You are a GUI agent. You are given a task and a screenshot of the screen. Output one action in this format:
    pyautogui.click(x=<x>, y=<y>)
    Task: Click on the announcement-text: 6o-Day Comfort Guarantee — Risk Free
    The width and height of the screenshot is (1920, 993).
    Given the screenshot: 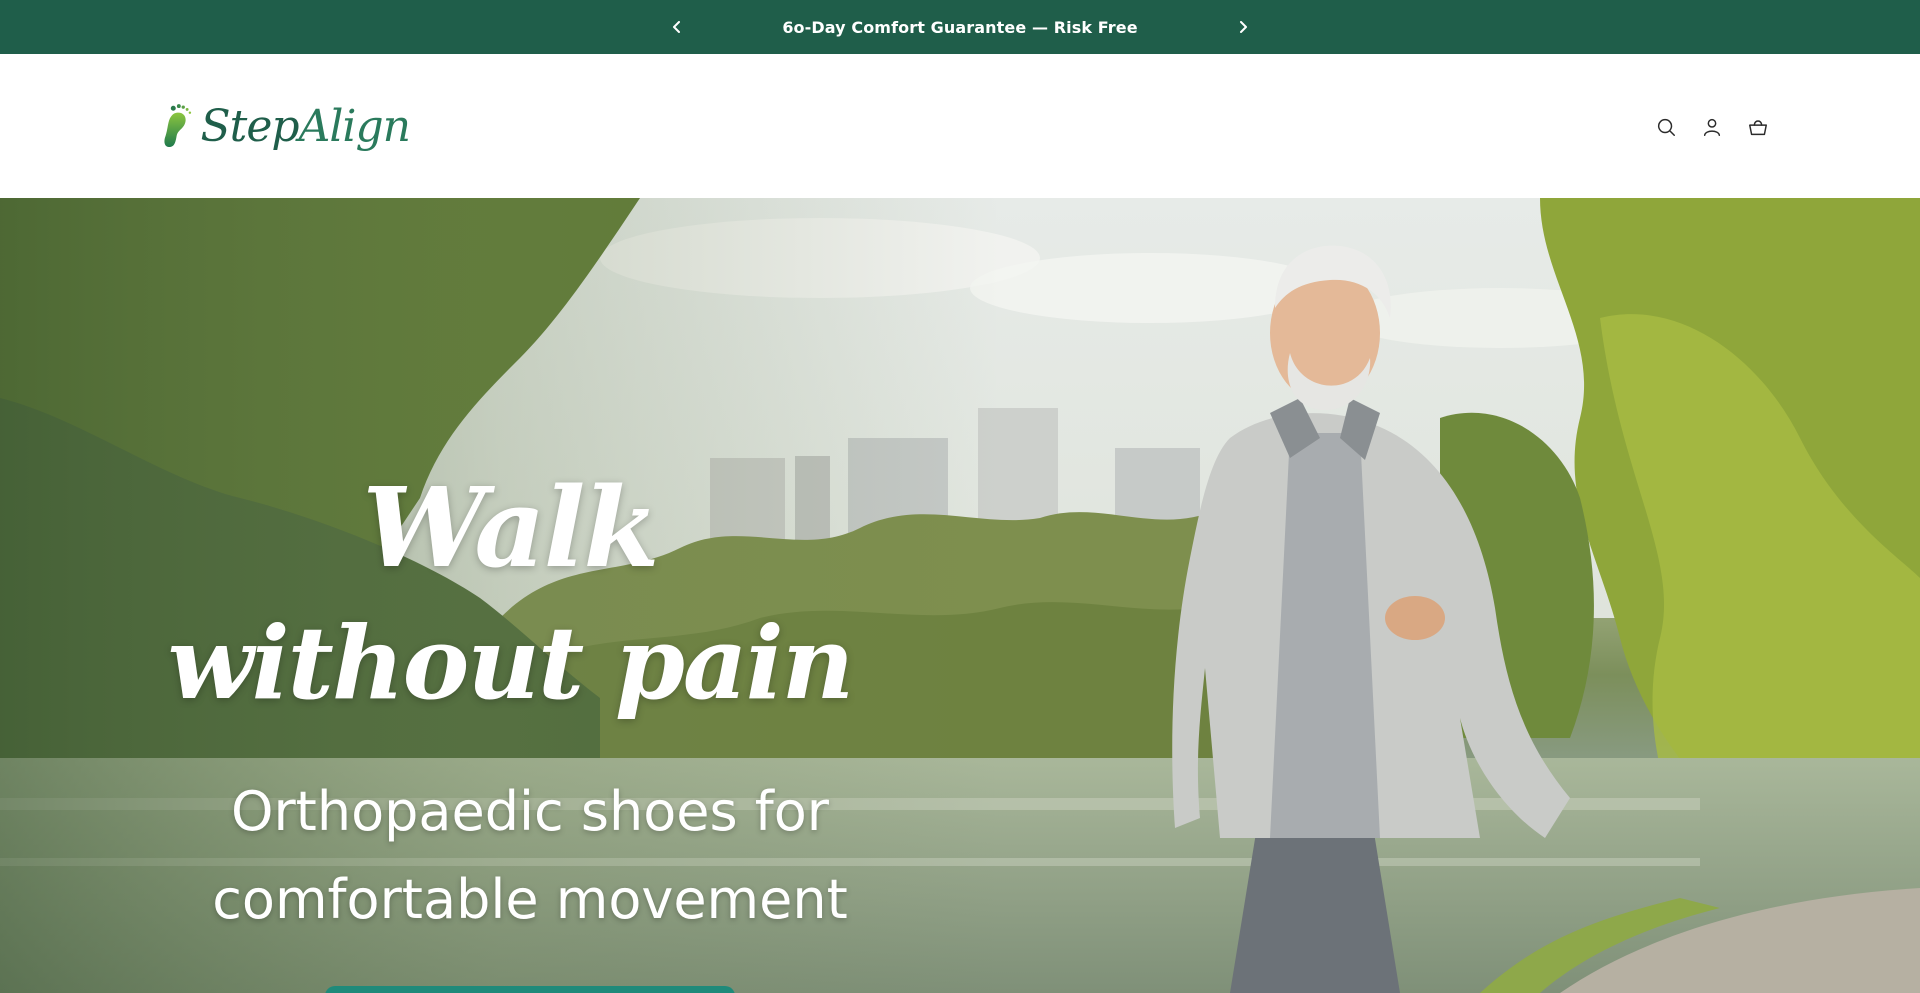 What is the action you would take?
    pyautogui.click(x=960, y=27)
    